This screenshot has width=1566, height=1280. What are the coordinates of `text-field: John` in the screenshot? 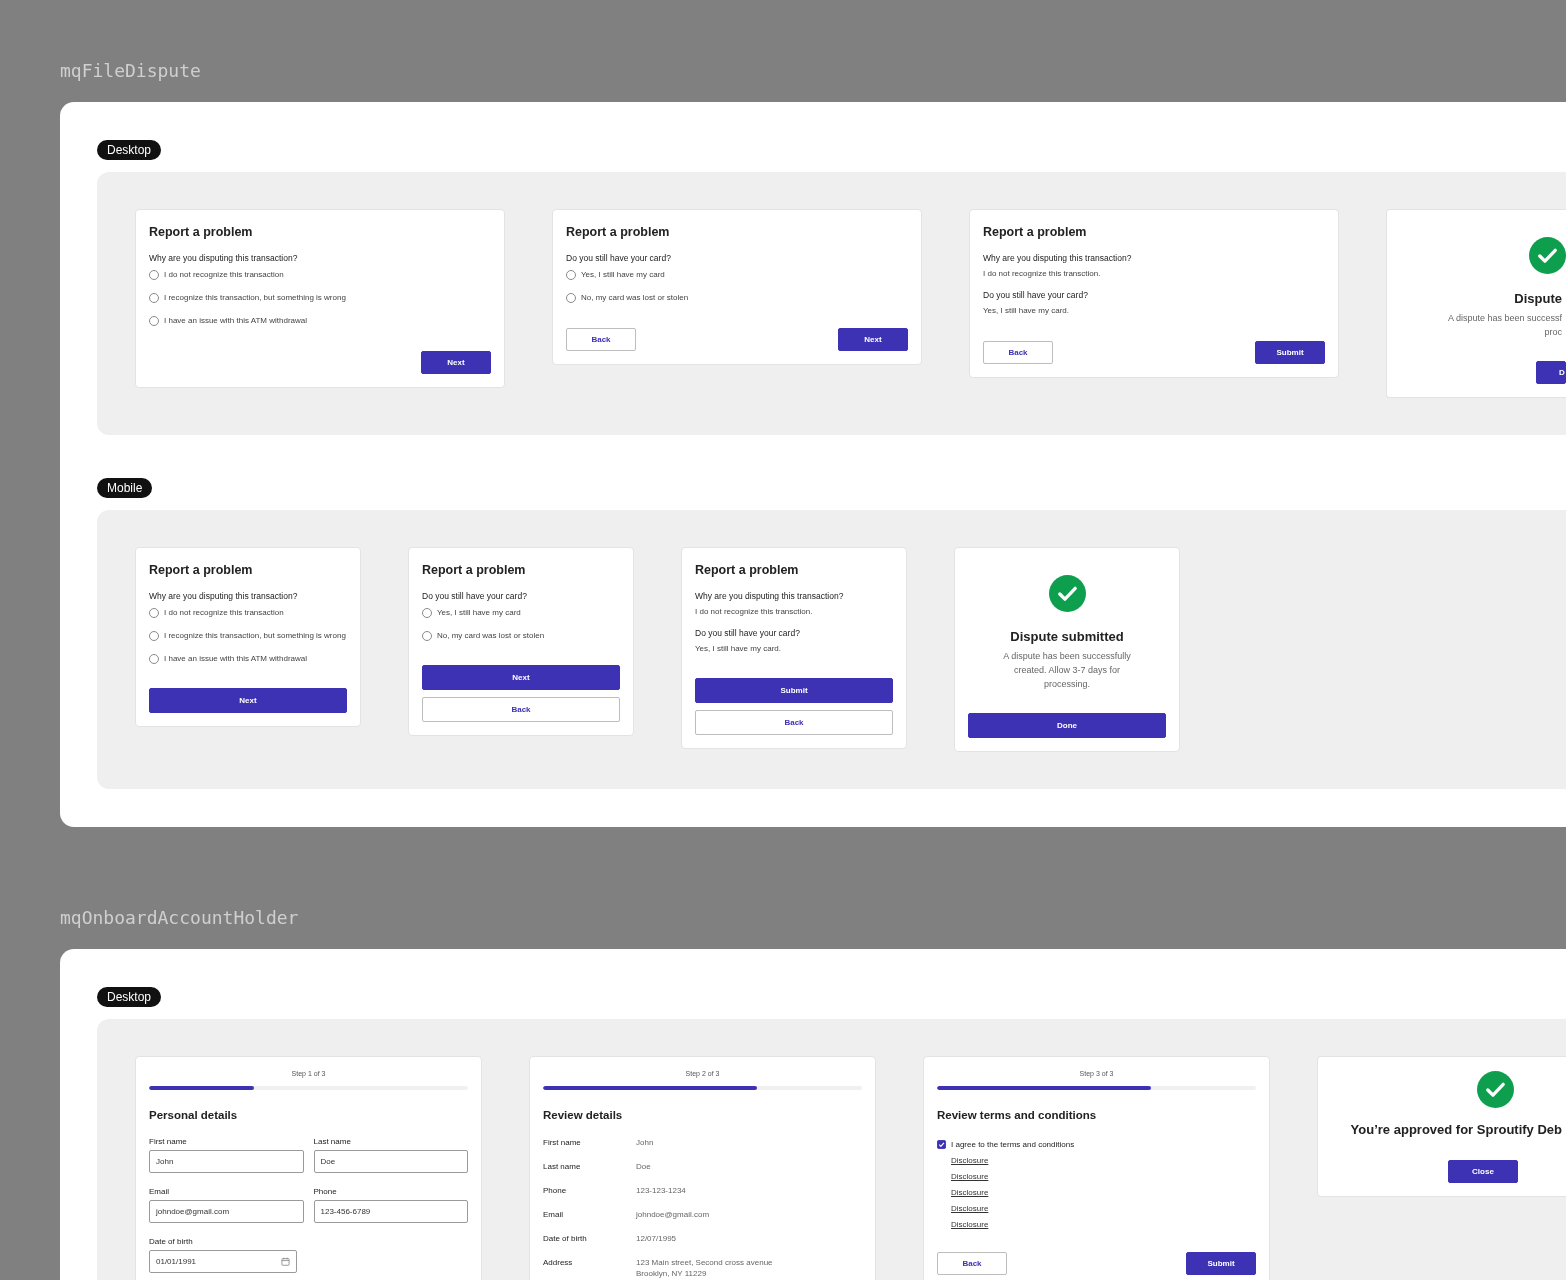 It's located at (226, 1161).